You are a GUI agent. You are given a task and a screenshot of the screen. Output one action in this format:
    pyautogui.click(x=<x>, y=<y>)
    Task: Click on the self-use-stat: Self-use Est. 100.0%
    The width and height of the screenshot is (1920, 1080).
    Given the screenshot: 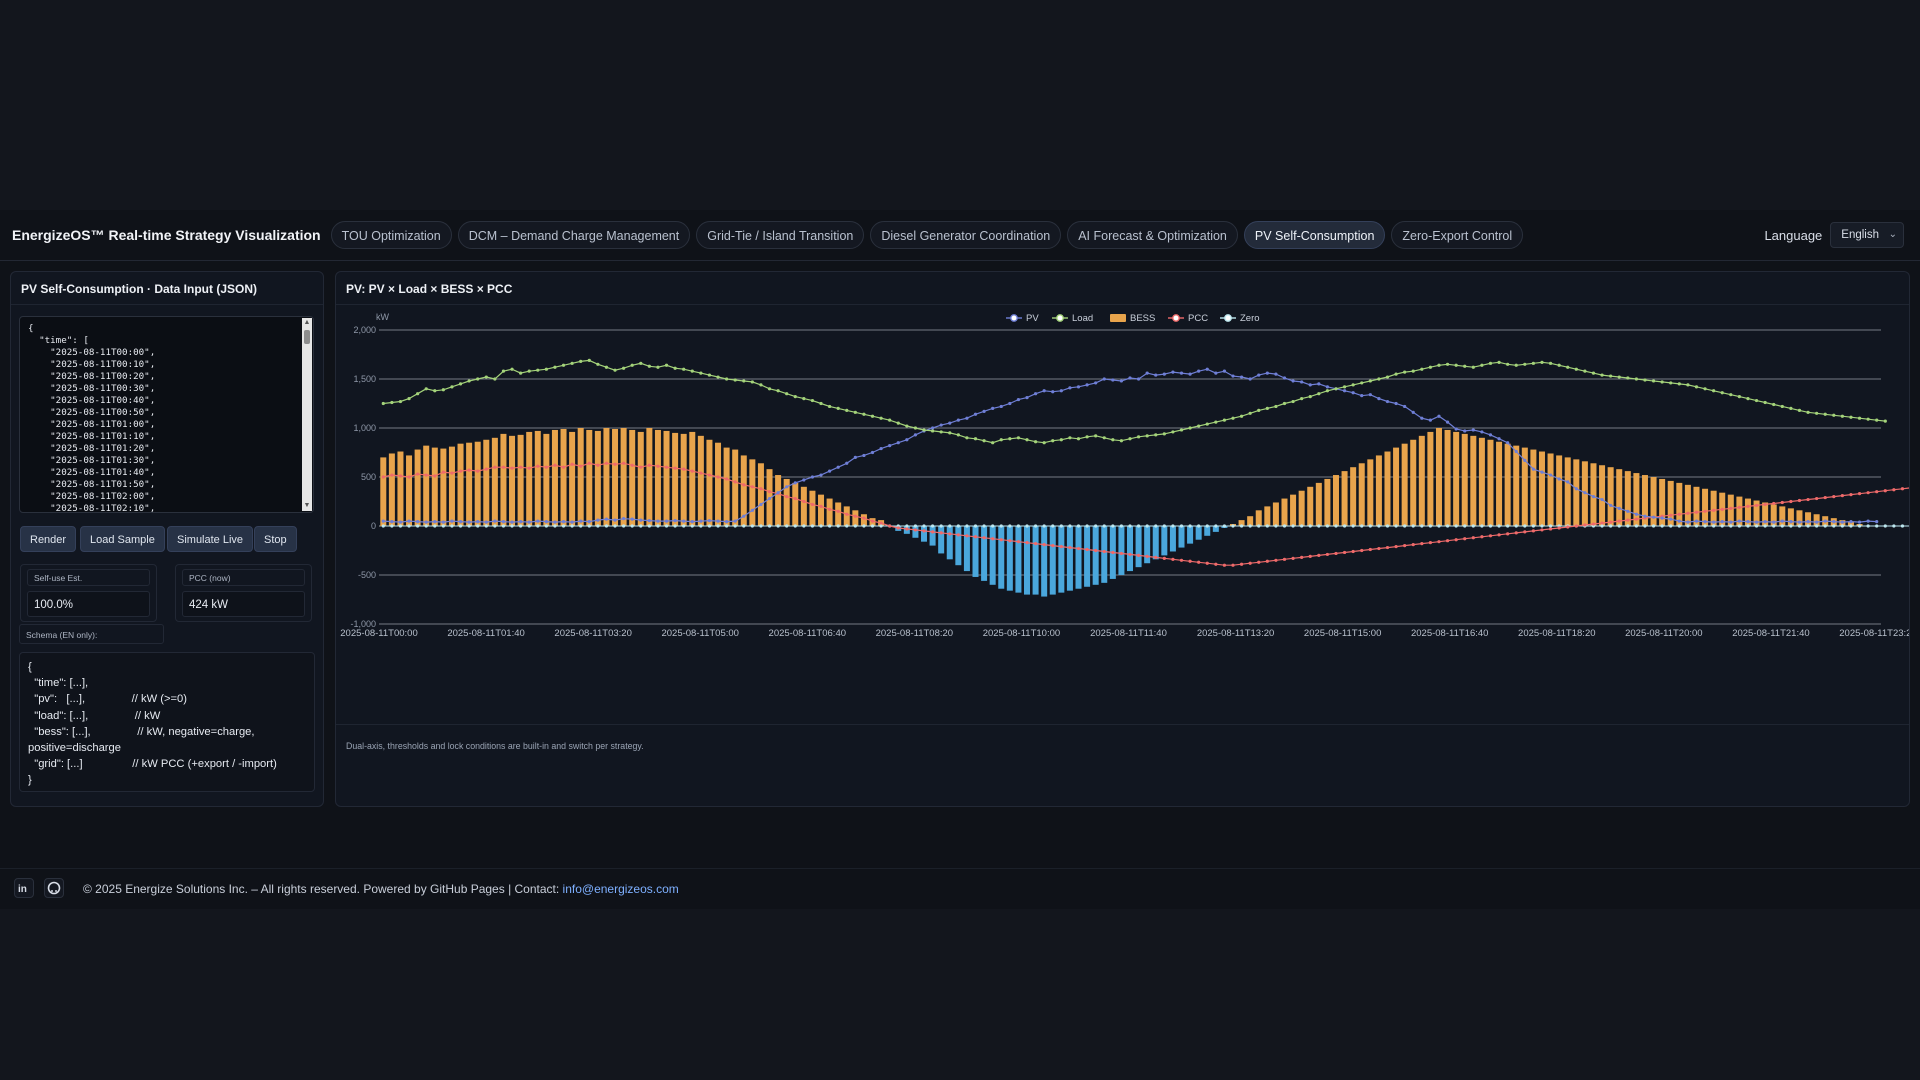 What is the action you would take?
    pyautogui.click(x=88, y=593)
    